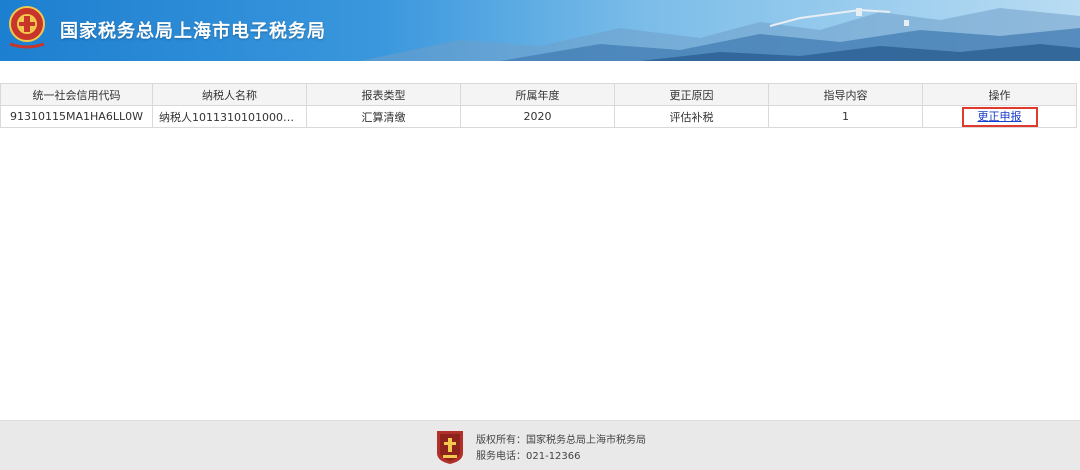 This screenshot has height=470, width=1080. Describe the element at coordinates (691, 116) in the screenshot. I see `cell-reason: 评估补税` at that location.